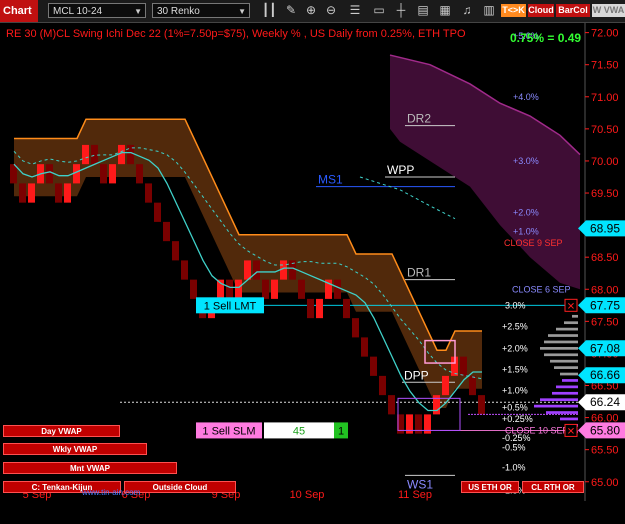  What do you see at coordinates (61, 431) in the screenshot?
I see `day-vwap-button: Day VWAP` at bounding box center [61, 431].